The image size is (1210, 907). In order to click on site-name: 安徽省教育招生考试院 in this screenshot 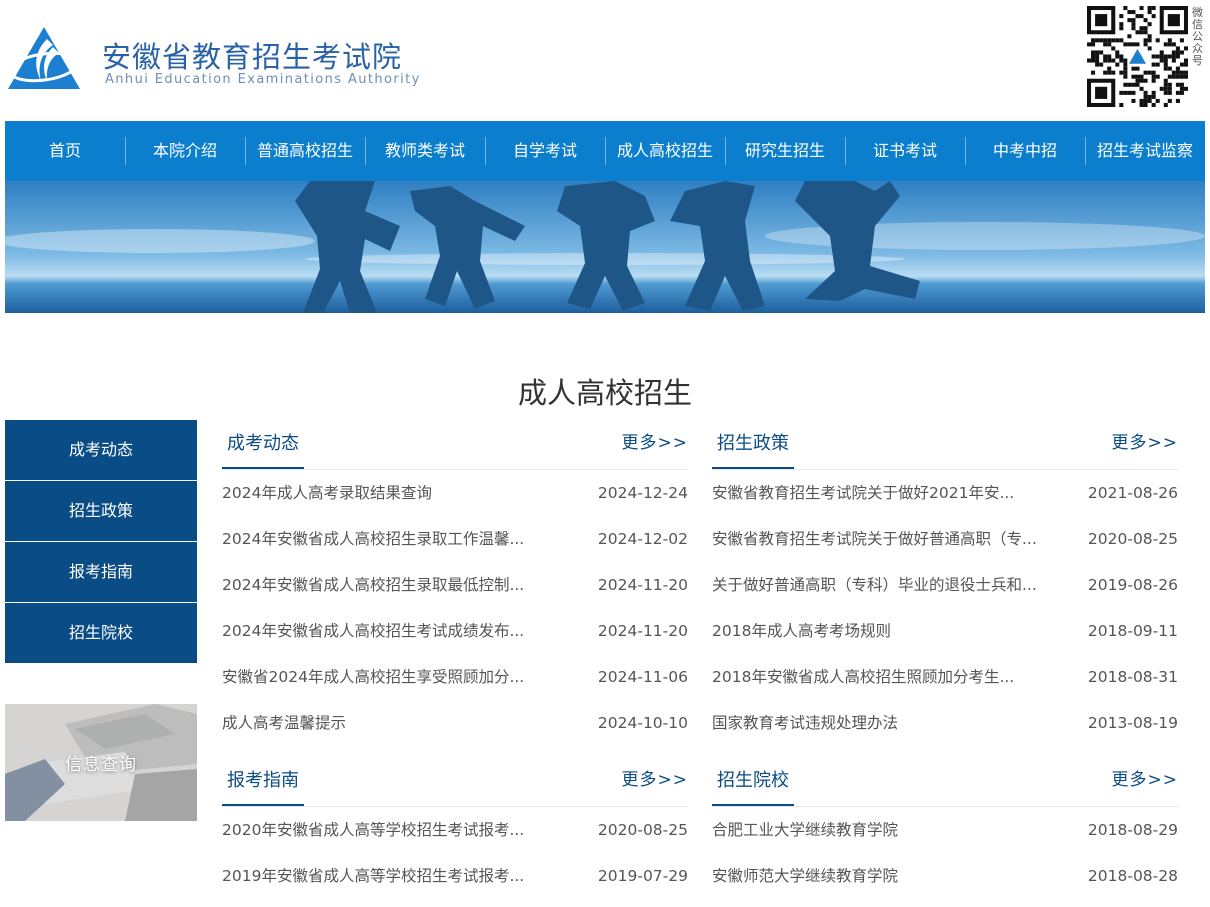, I will do `click(252, 57)`.